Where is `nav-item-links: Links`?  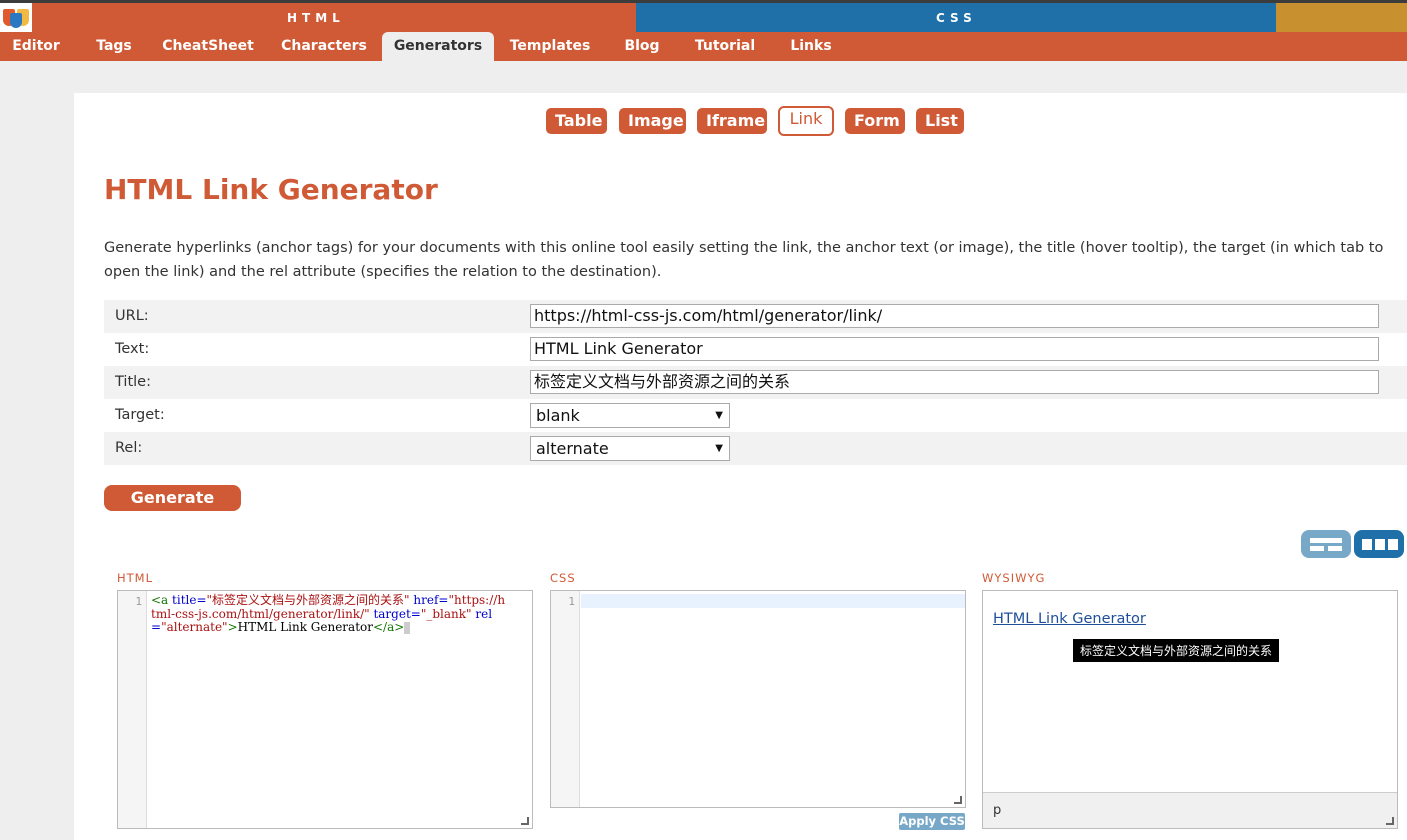
nav-item-links: Links is located at coordinates (811, 46).